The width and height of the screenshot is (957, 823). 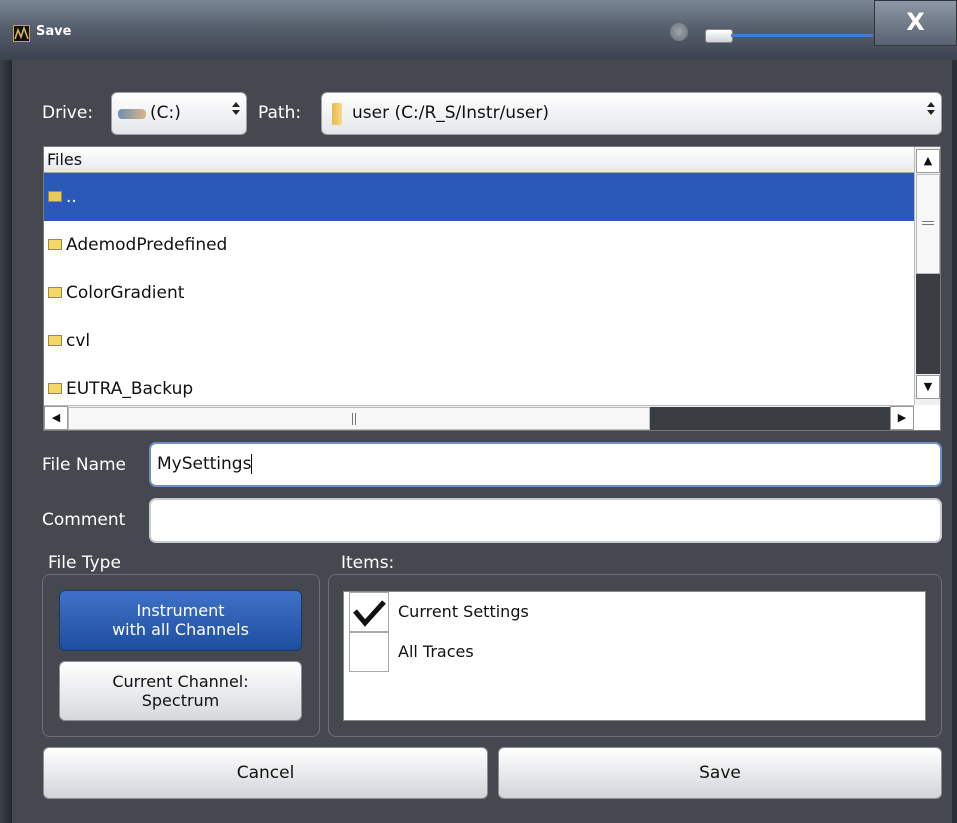 I want to click on window-title: Save, so click(x=54, y=31).